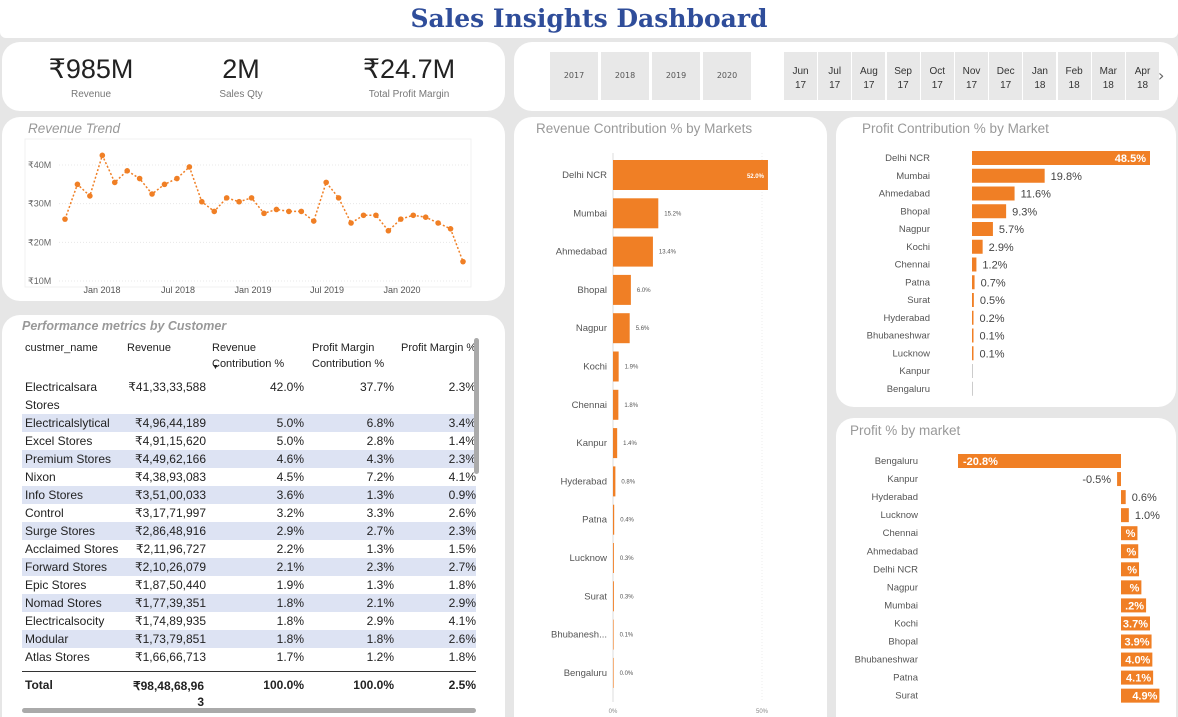  I want to click on month-slicer-jul-17: Jul 17, so click(835, 76).